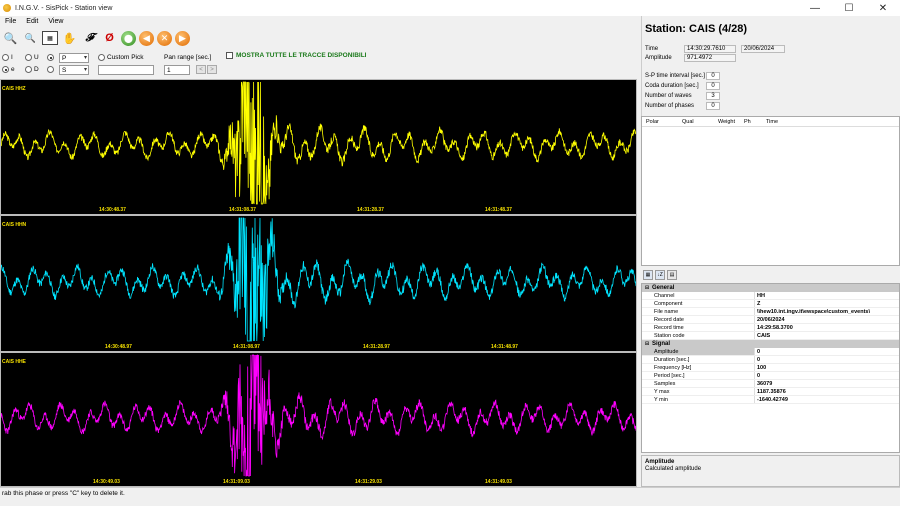  What do you see at coordinates (10, 21) in the screenshot?
I see `menu-file: File` at bounding box center [10, 21].